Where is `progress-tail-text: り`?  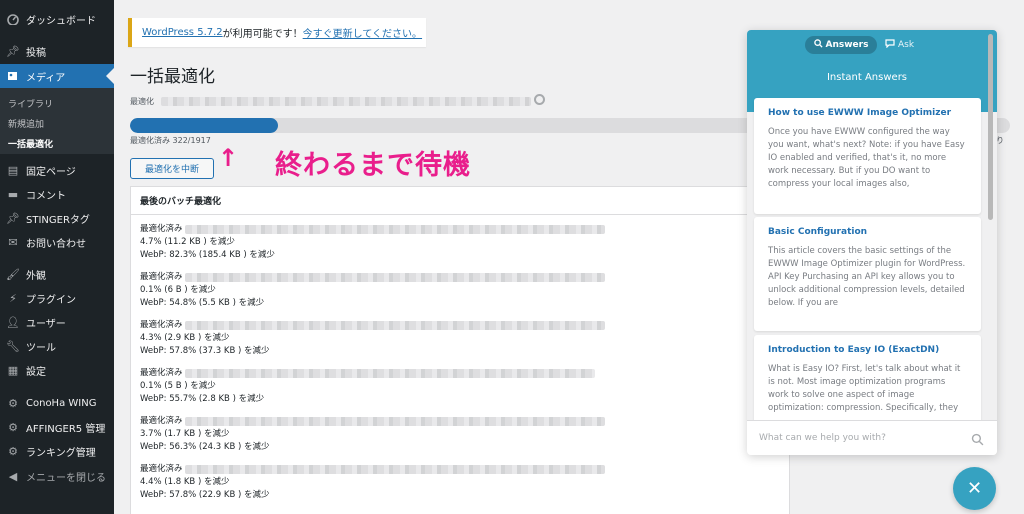 progress-tail-text: り is located at coordinates (1000, 140).